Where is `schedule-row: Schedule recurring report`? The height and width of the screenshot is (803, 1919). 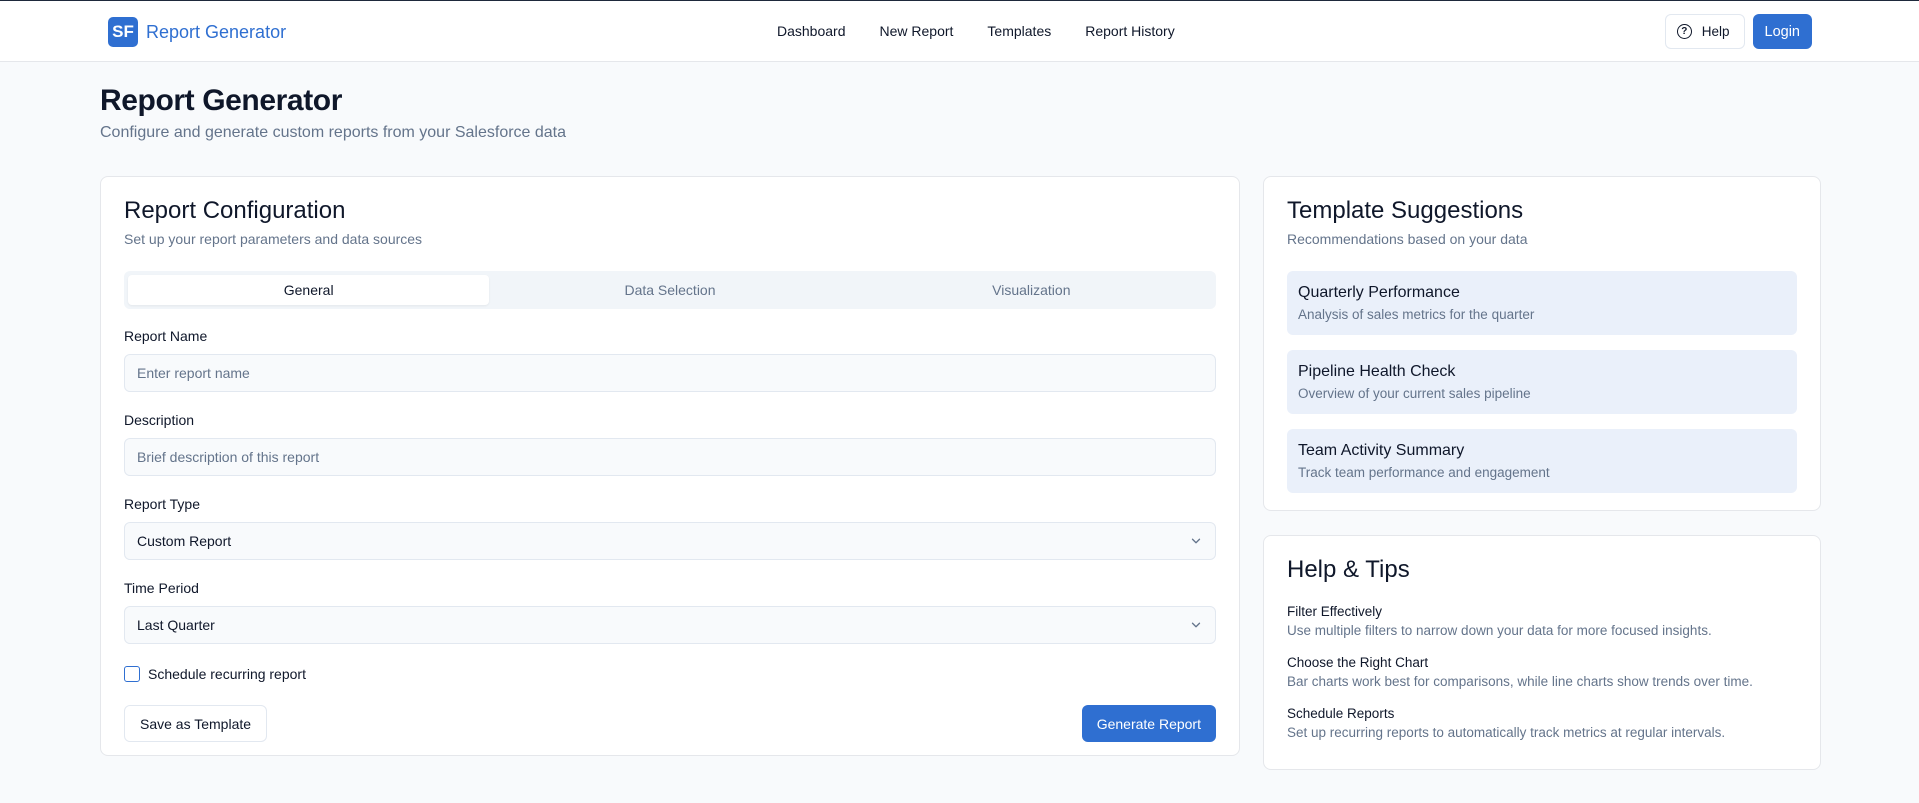
schedule-row: Schedule recurring report is located at coordinates (670, 674).